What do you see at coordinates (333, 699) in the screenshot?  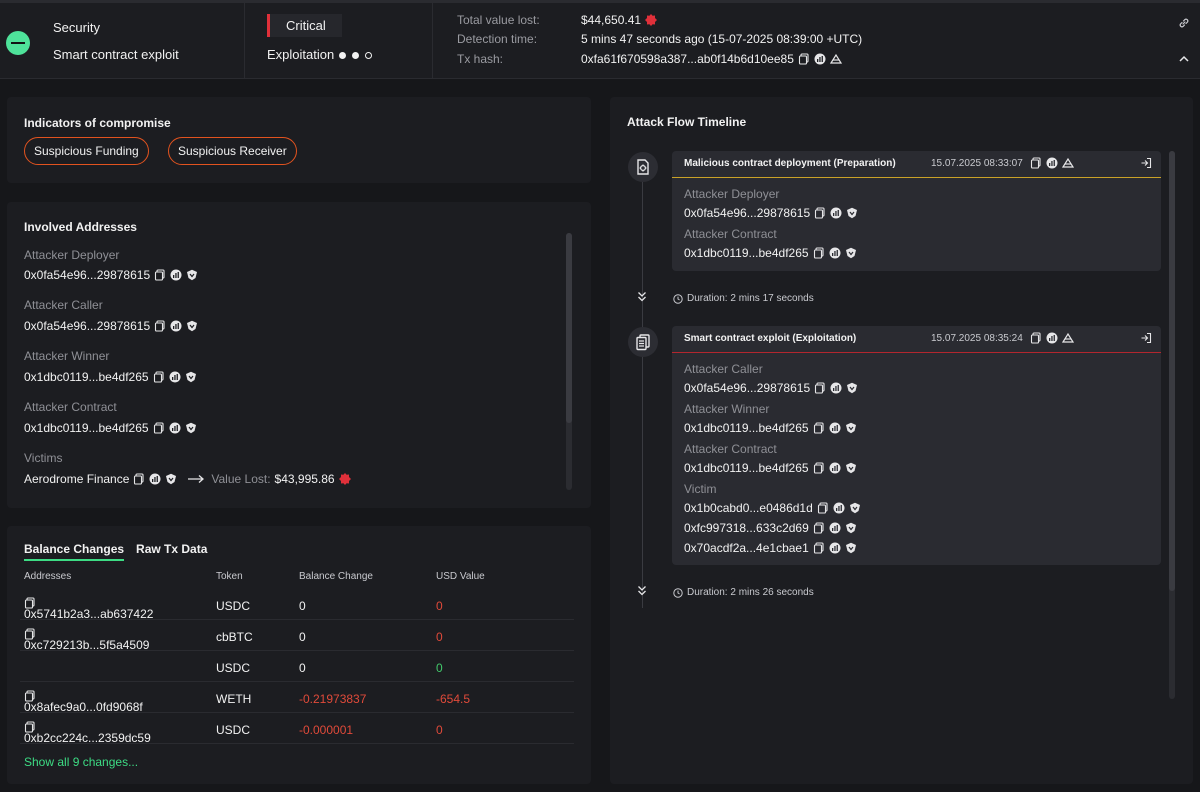 I see `row-balance-change: -0.21973837` at bounding box center [333, 699].